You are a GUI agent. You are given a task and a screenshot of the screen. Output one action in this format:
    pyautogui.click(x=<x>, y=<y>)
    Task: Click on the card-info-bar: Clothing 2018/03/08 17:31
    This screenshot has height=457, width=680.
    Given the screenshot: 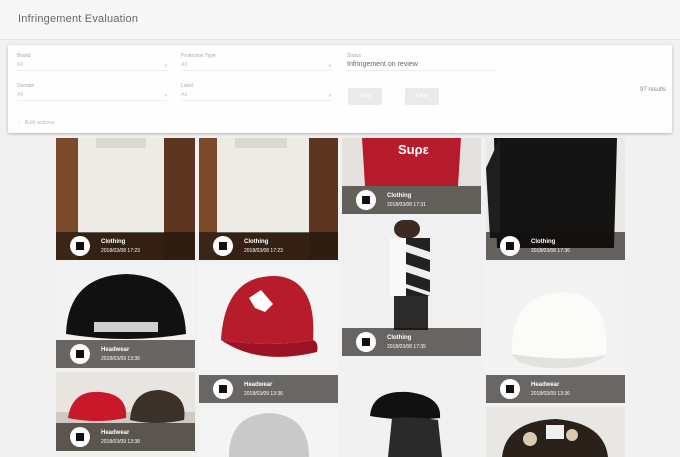 What is the action you would take?
    pyautogui.click(x=411, y=200)
    